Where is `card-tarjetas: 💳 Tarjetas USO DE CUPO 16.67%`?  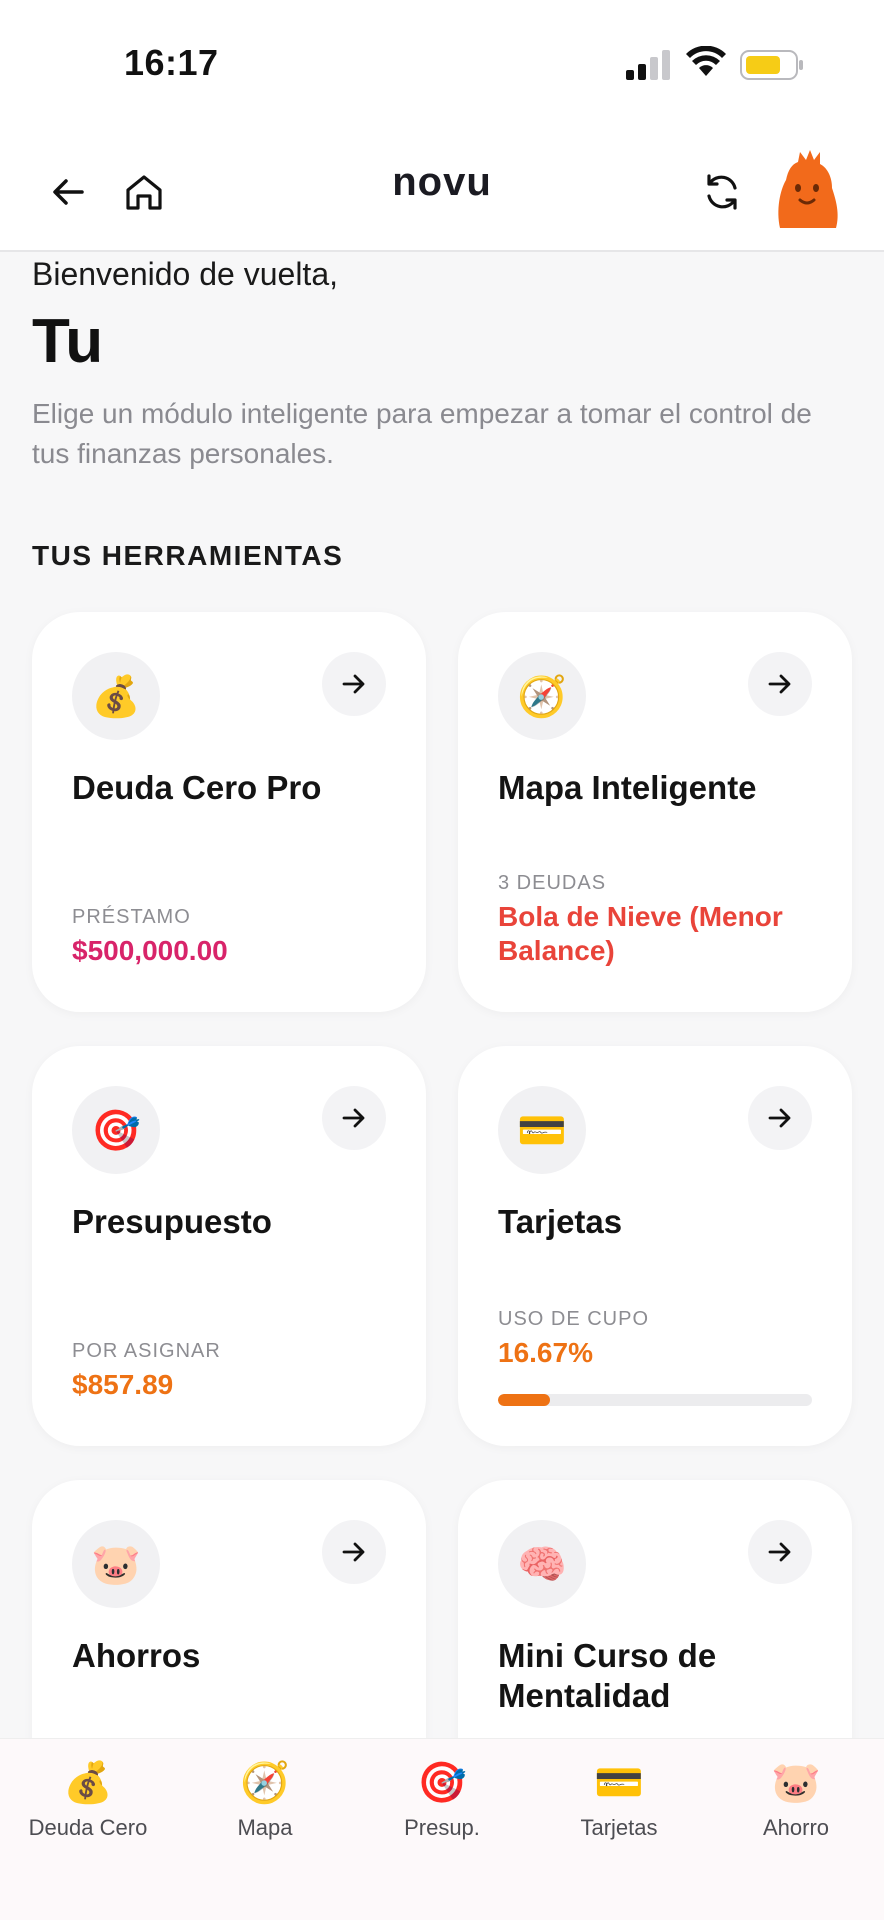 card-tarjetas: 💳 Tarjetas USO DE CUPO 16.67% is located at coordinates (655, 1246).